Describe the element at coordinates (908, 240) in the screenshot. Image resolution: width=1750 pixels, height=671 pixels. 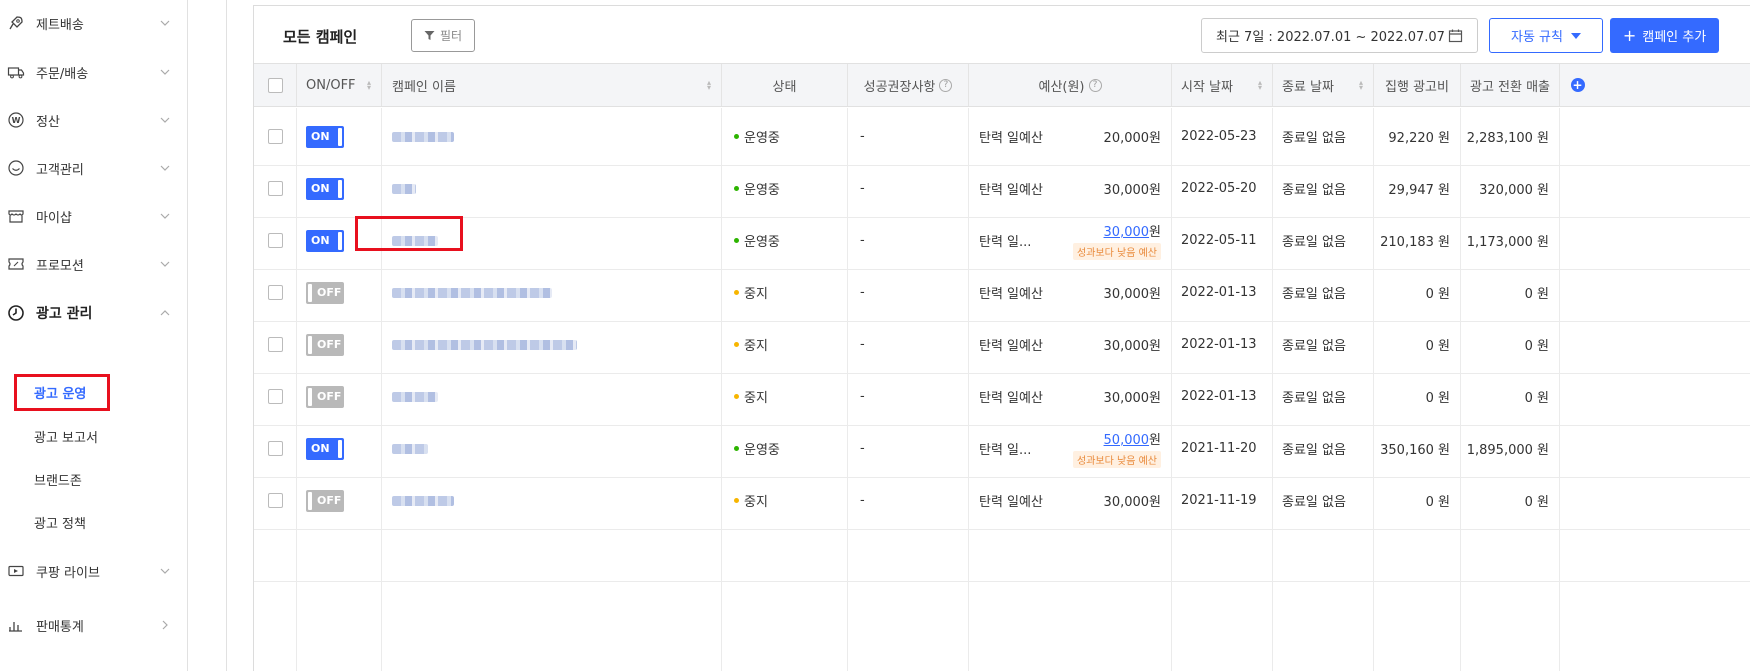
I see `recommendation-cell: -` at that location.